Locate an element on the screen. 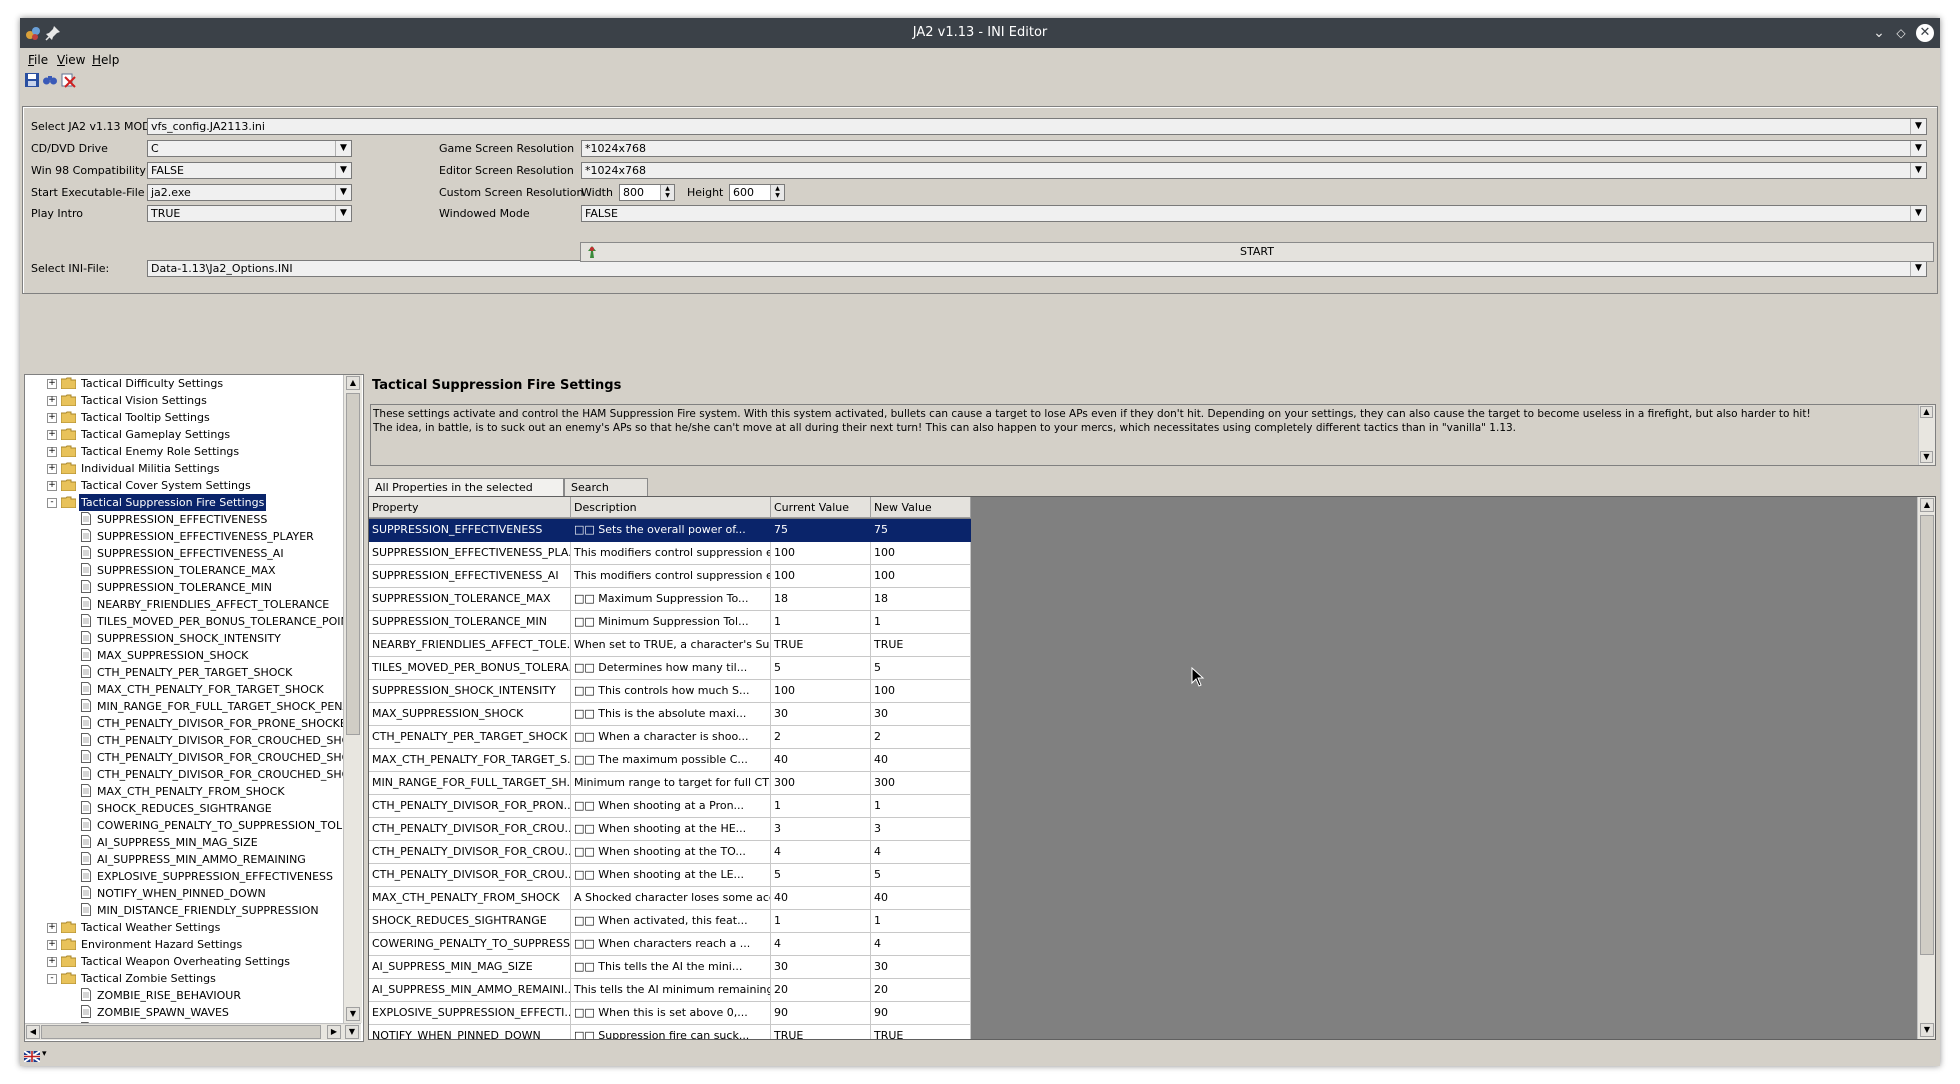  menu-view: View is located at coordinates (71, 60).